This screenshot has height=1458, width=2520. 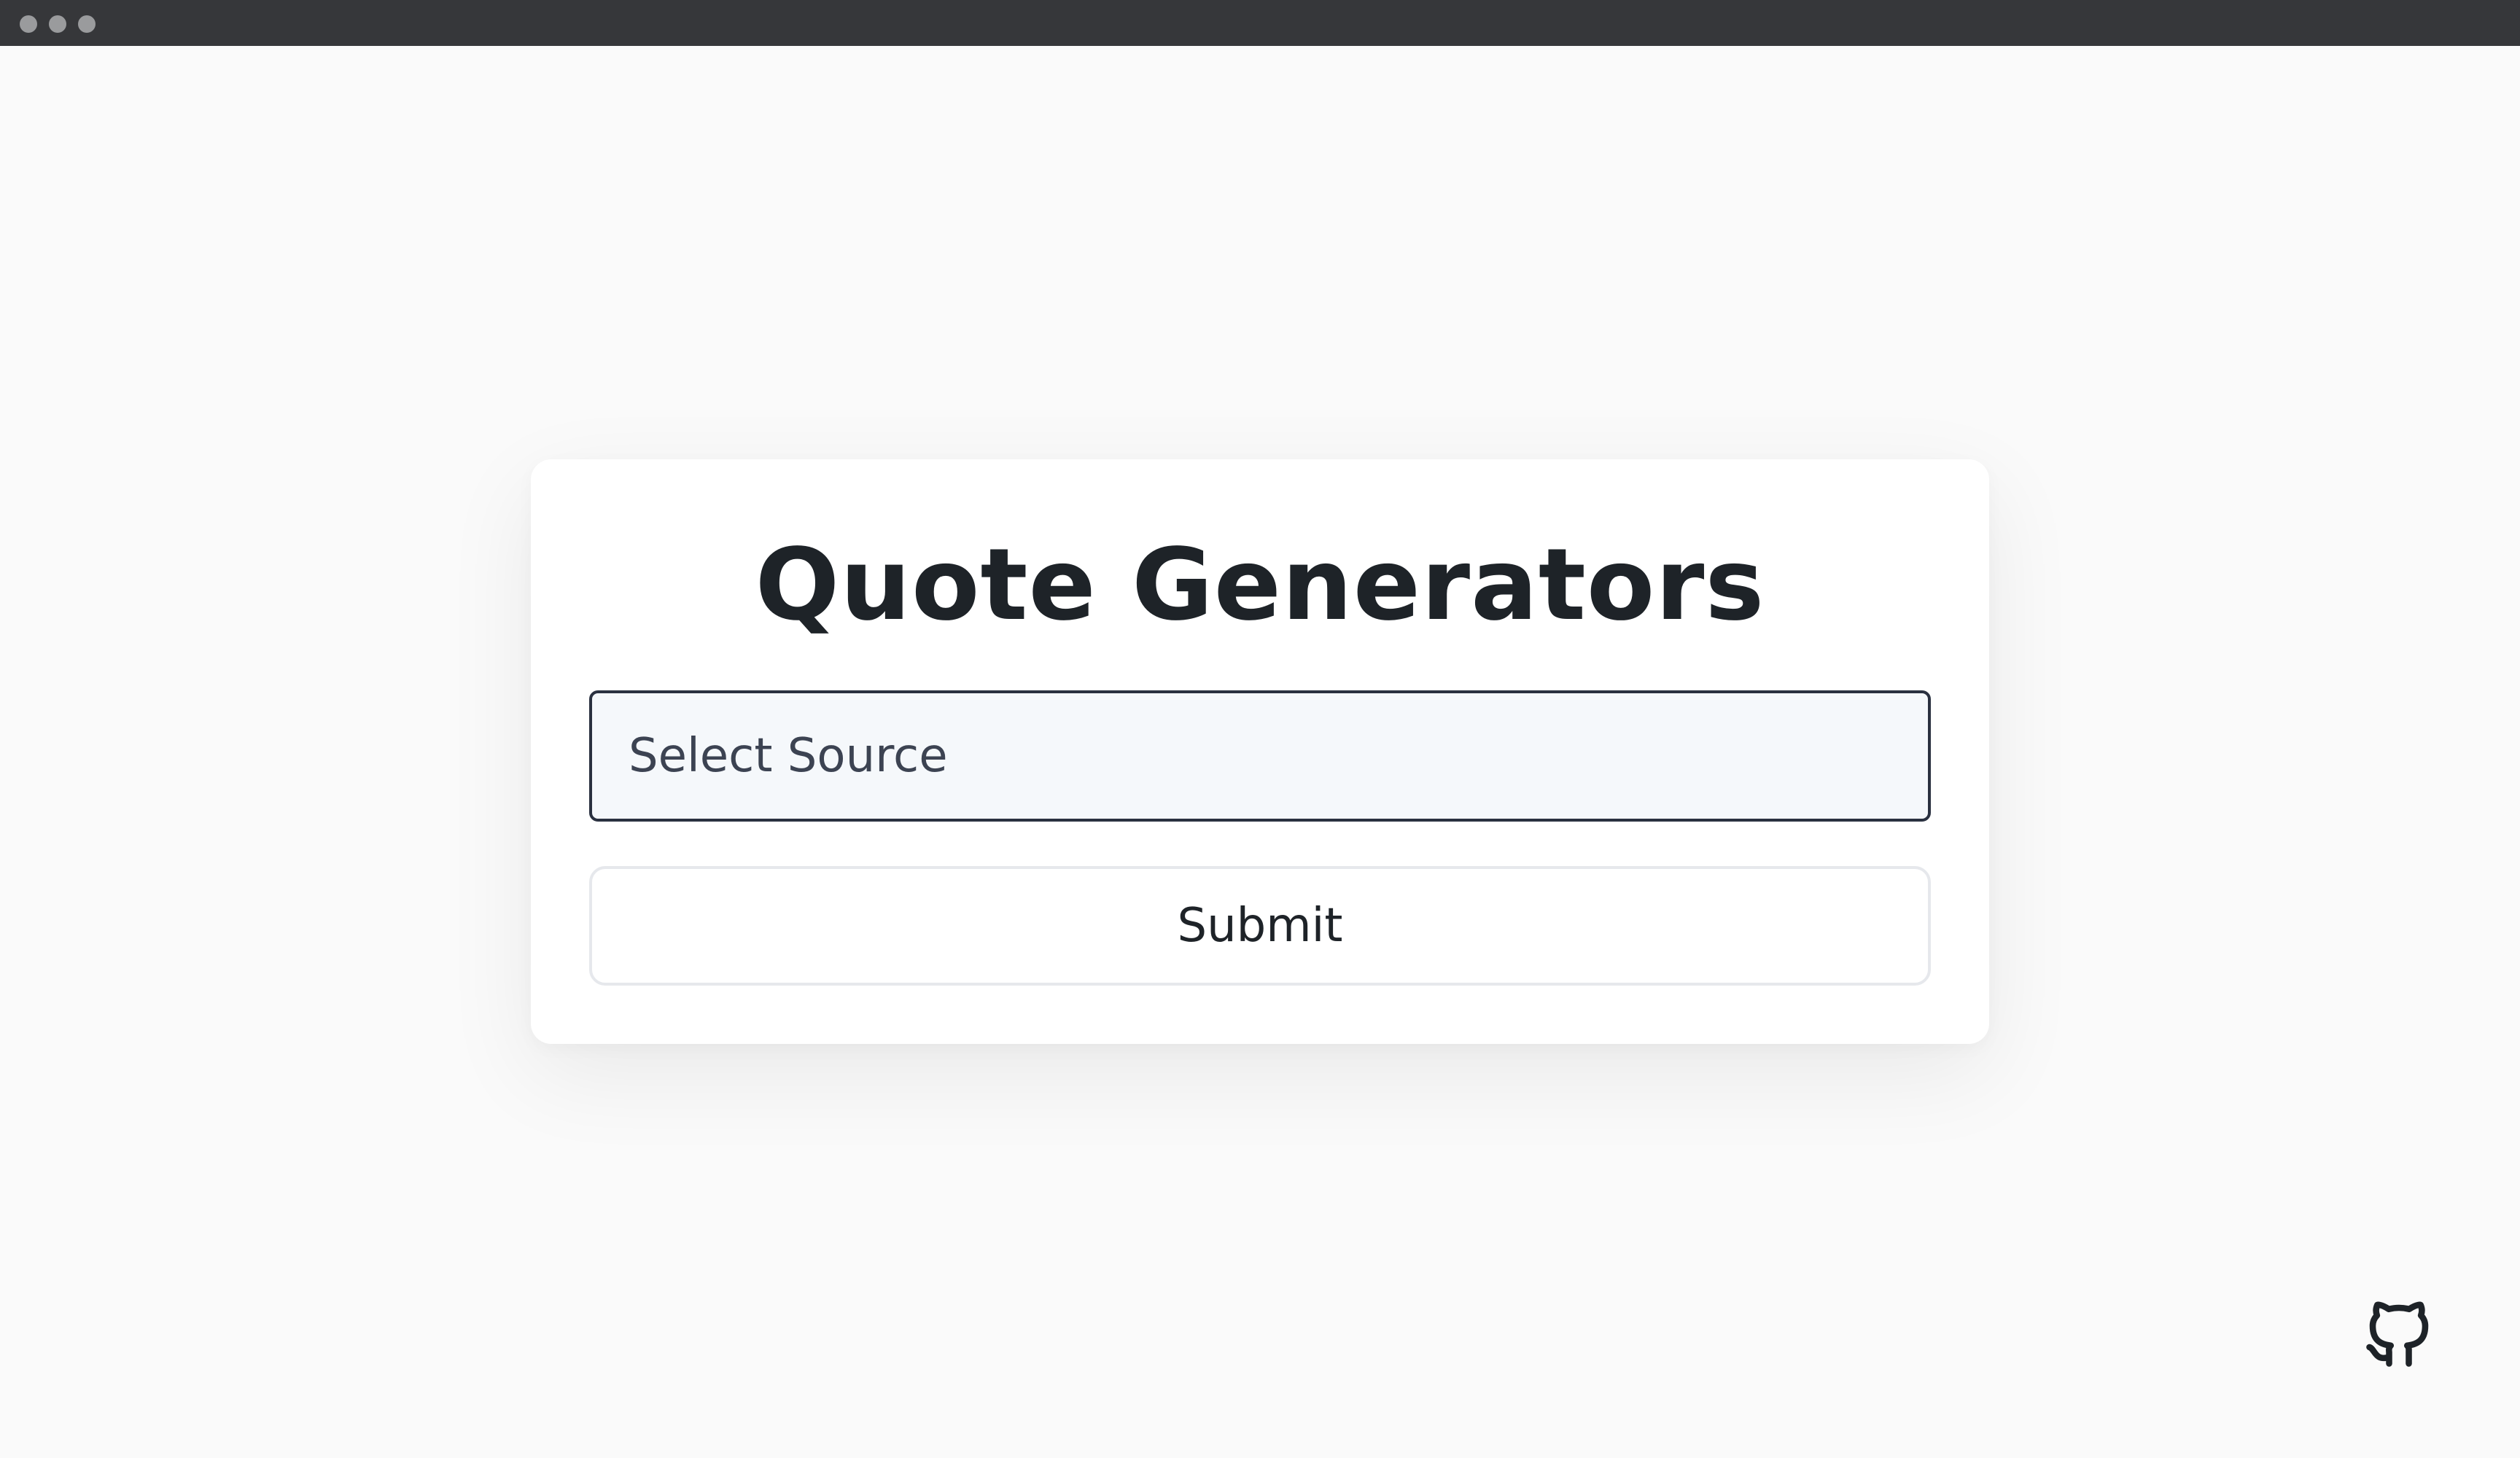 What do you see at coordinates (1260, 585) in the screenshot?
I see `page-title: Quote Generators` at bounding box center [1260, 585].